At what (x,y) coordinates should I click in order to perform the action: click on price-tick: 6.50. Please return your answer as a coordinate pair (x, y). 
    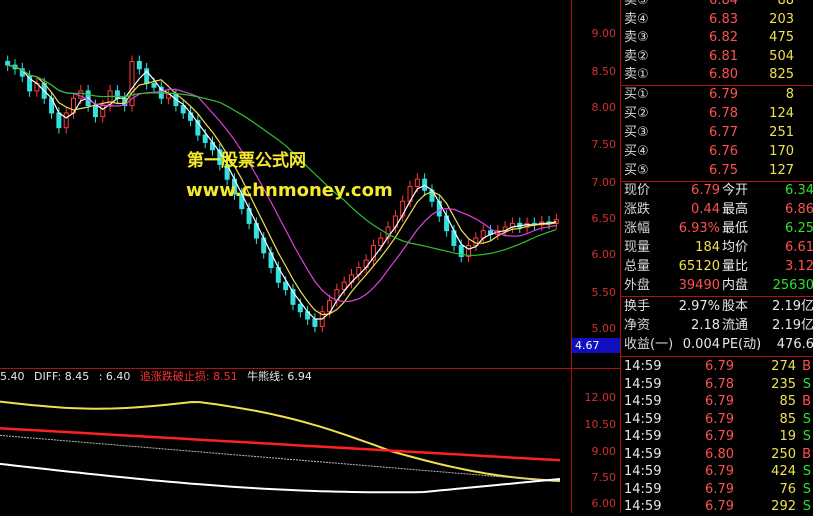
    Looking at the image, I should click on (604, 218).